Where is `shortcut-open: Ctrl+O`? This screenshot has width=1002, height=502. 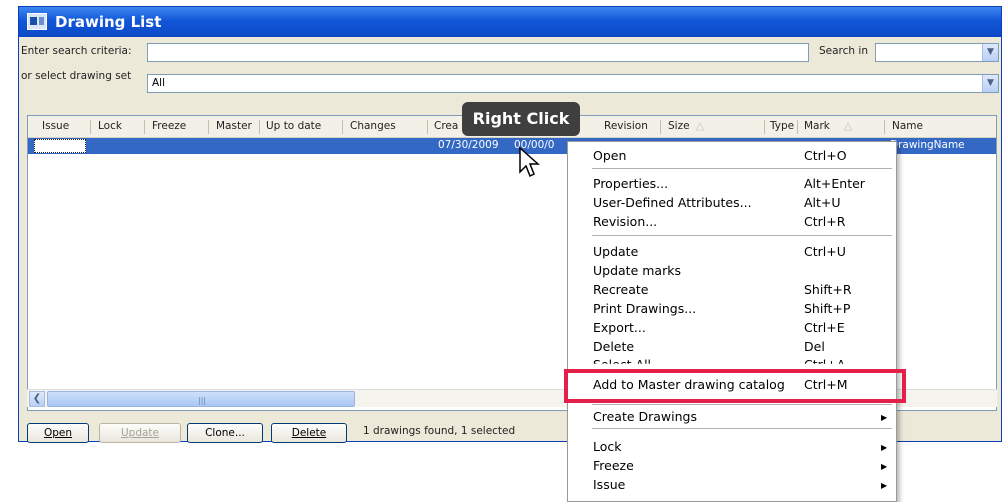 shortcut-open: Ctrl+O is located at coordinates (825, 155).